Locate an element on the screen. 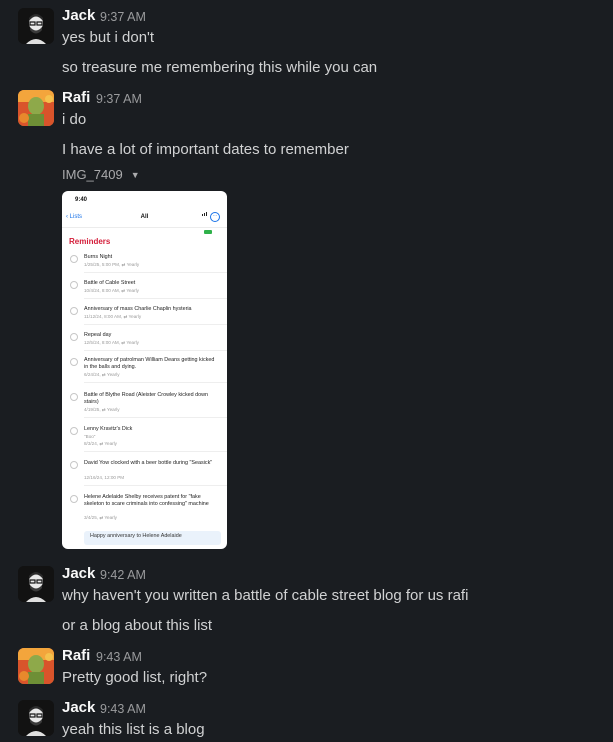 The width and height of the screenshot is (613, 742). message-timestamp: 9:42 AM is located at coordinates (123, 575).